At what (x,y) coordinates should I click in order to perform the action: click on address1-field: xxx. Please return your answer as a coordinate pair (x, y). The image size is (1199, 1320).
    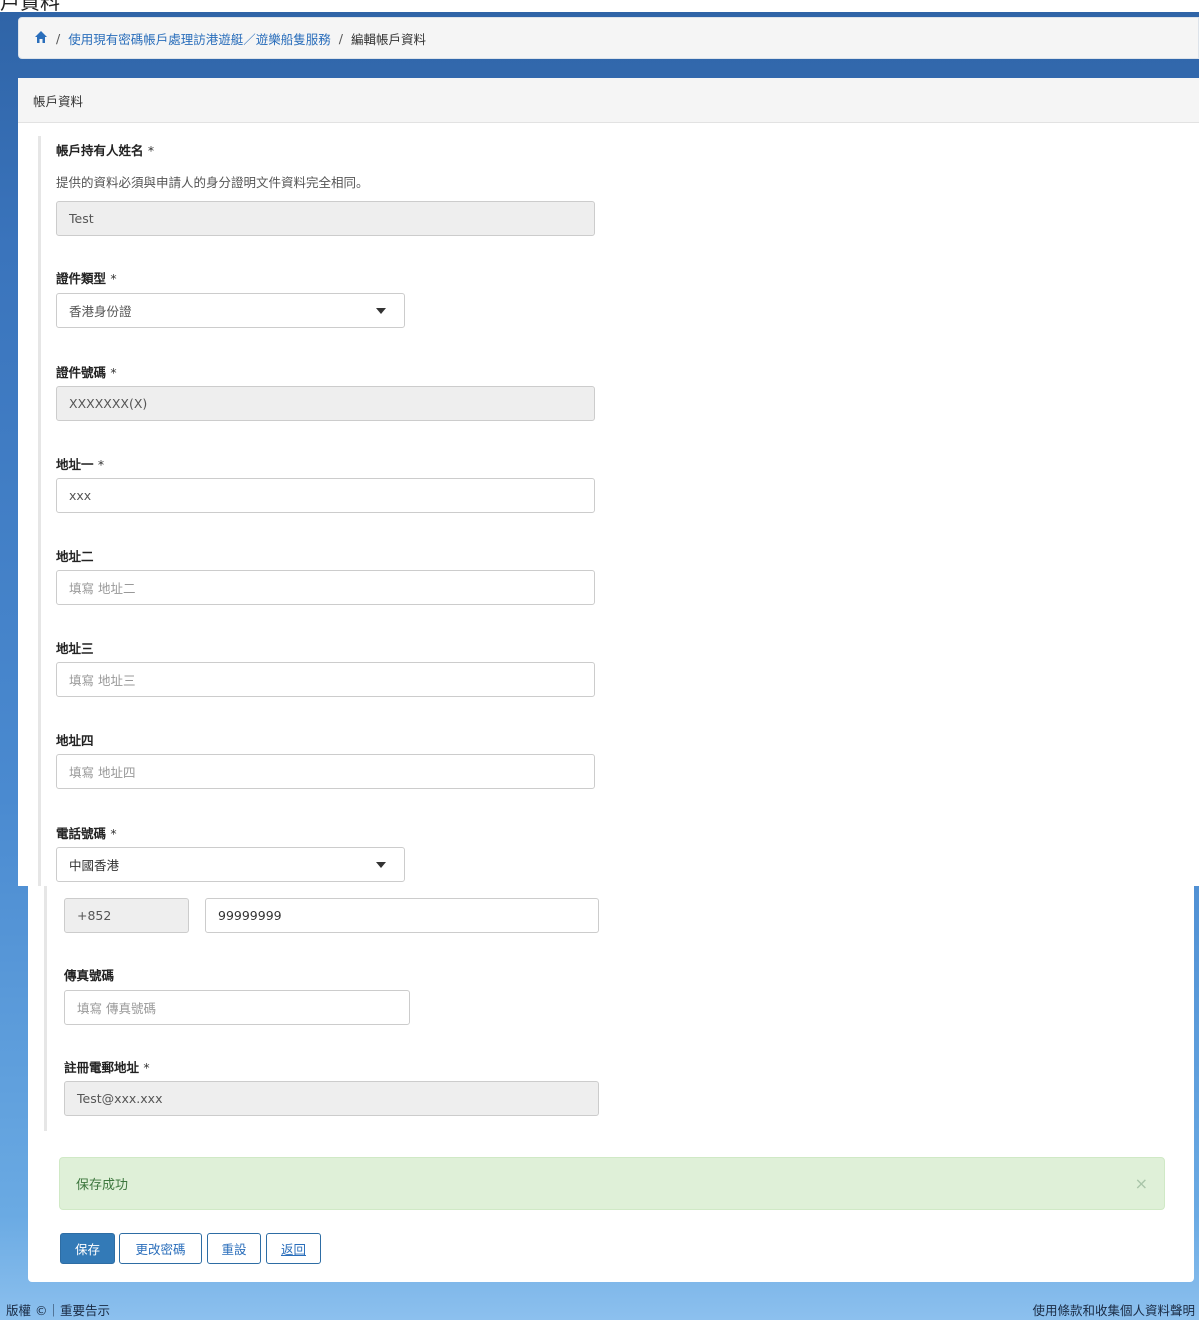
    Looking at the image, I should click on (325, 495).